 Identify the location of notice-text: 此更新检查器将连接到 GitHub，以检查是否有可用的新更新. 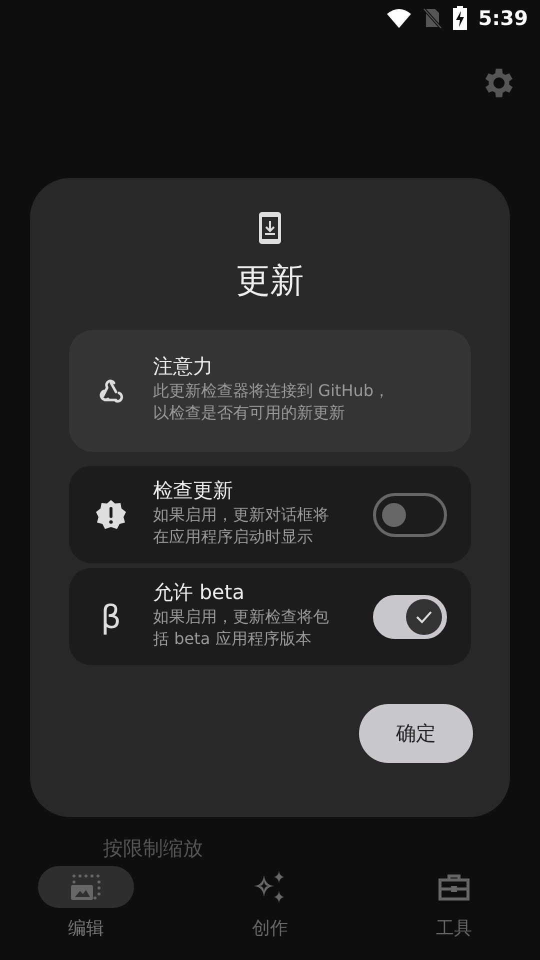
(272, 402).